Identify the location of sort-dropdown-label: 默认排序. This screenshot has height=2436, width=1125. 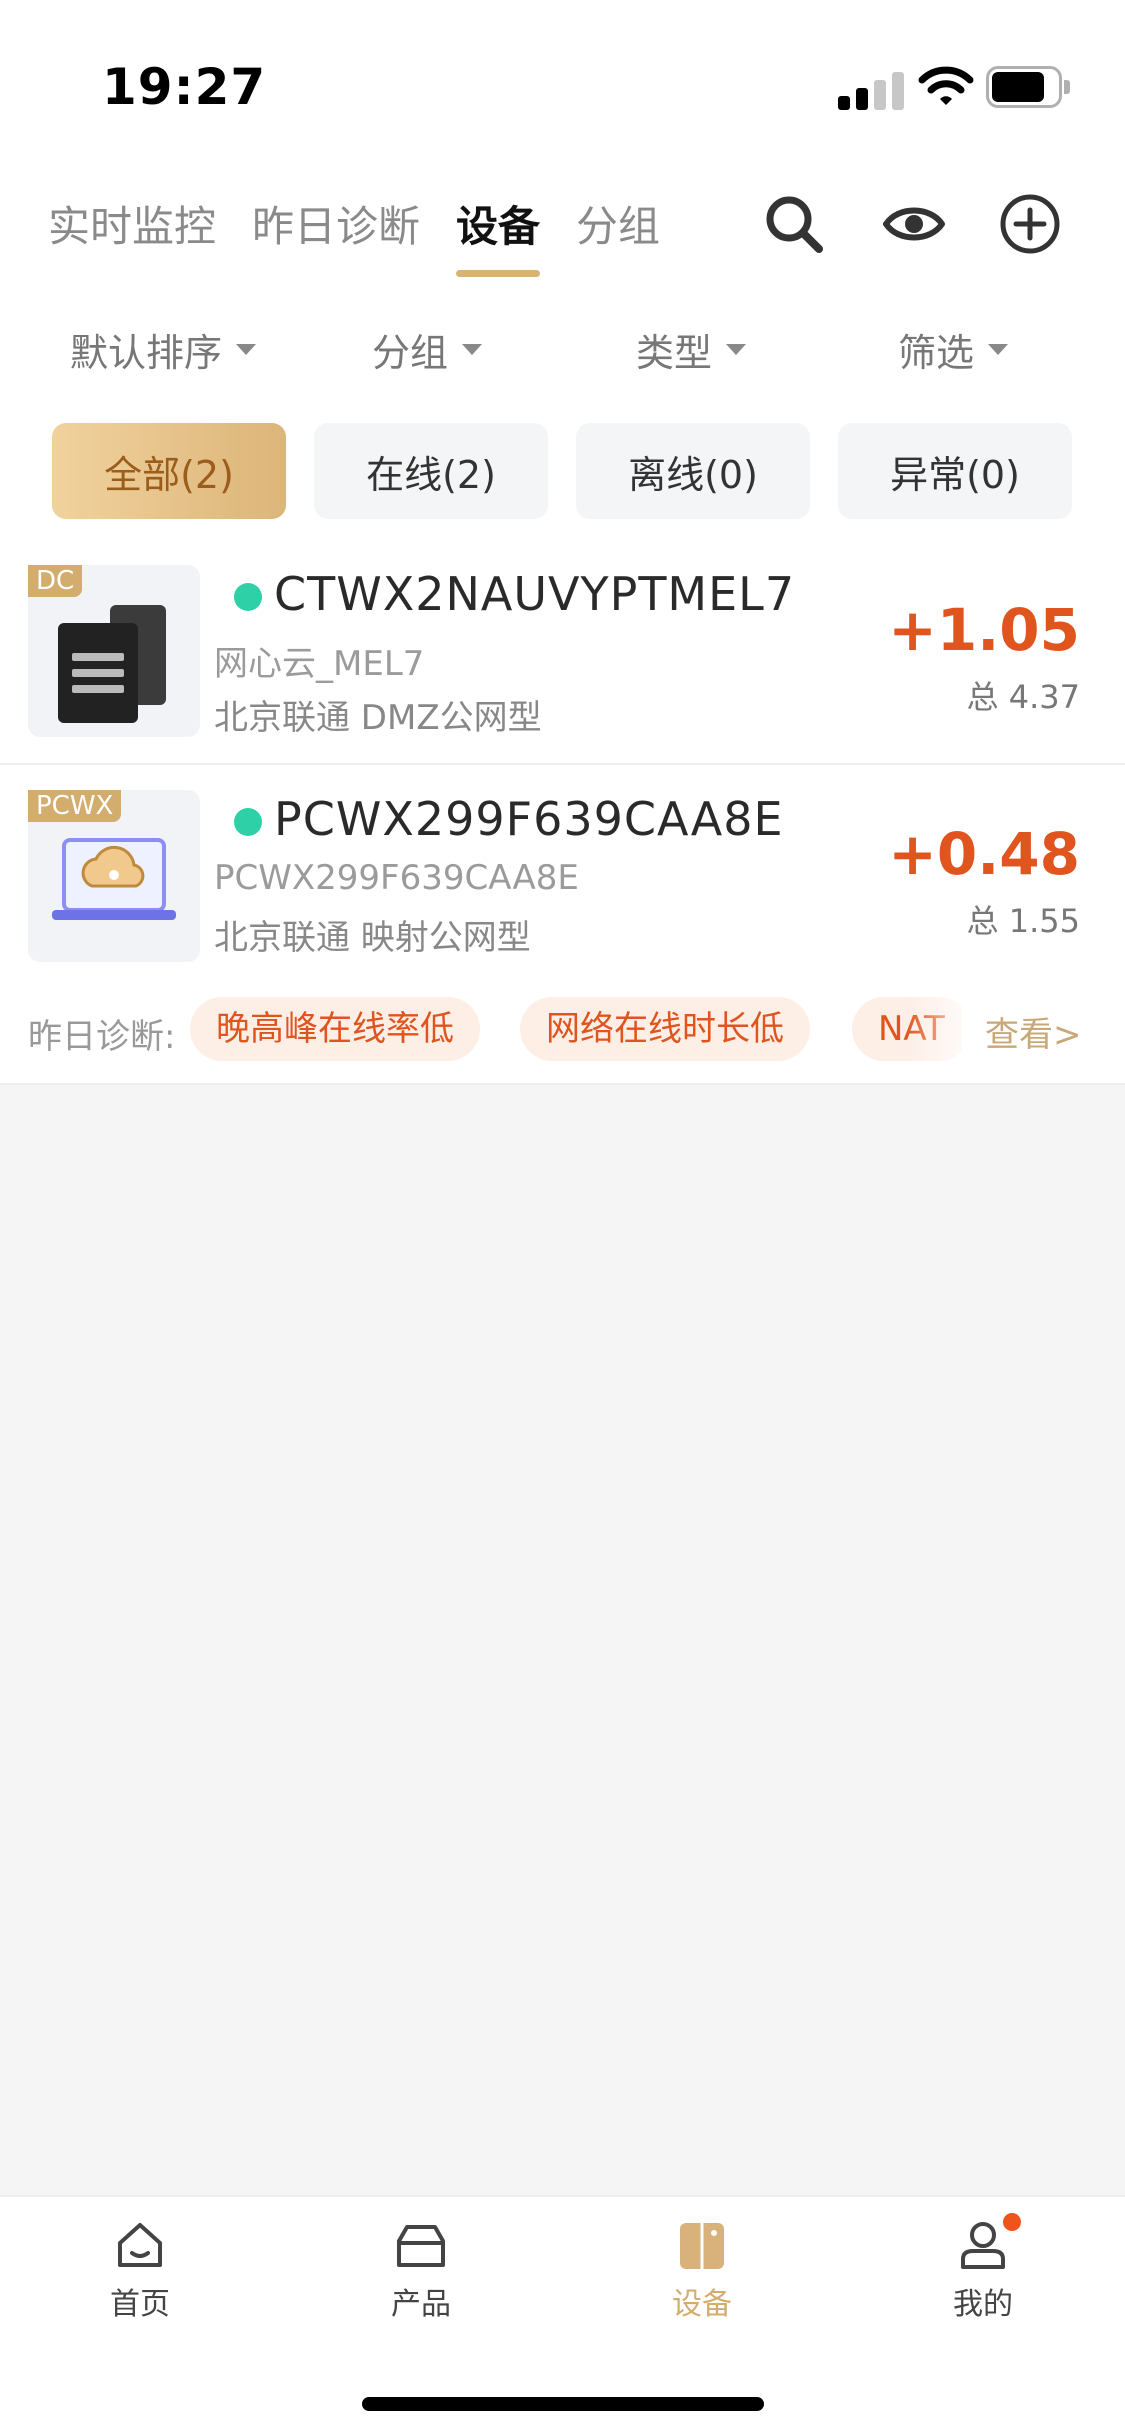
(146, 353).